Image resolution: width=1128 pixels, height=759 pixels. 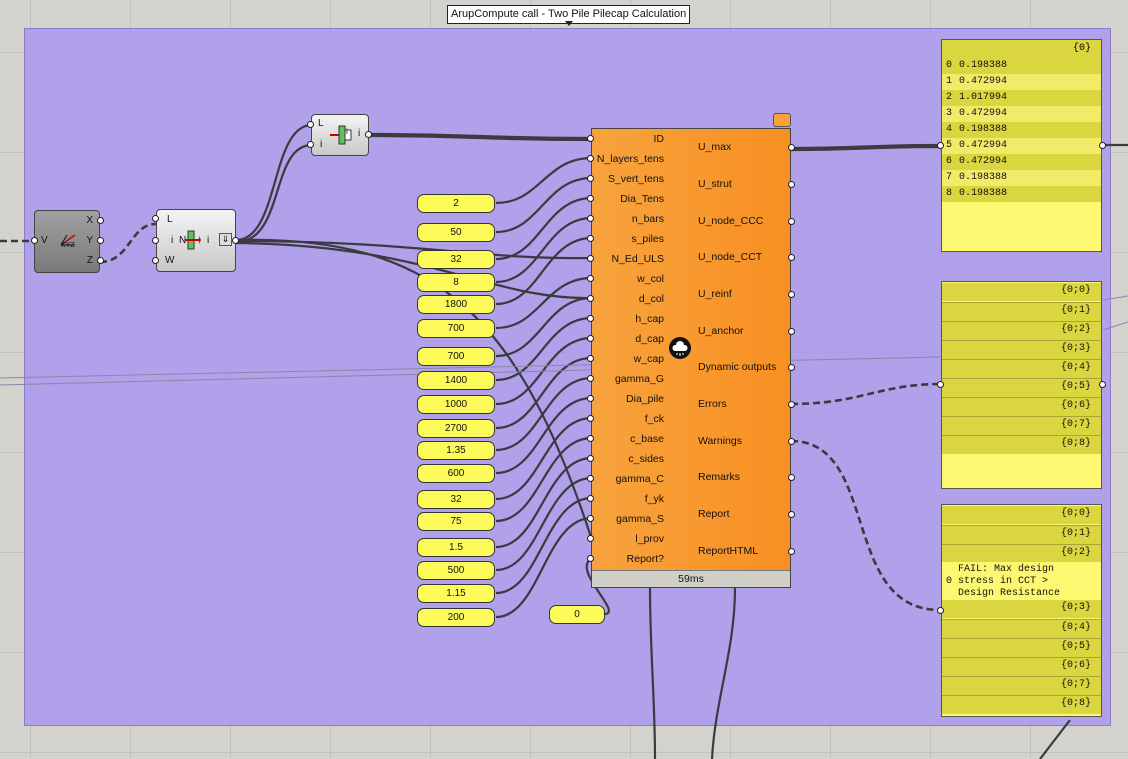 What do you see at coordinates (1102, 384) in the screenshot?
I see `panel-errors-output-grip` at bounding box center [1102, 384].